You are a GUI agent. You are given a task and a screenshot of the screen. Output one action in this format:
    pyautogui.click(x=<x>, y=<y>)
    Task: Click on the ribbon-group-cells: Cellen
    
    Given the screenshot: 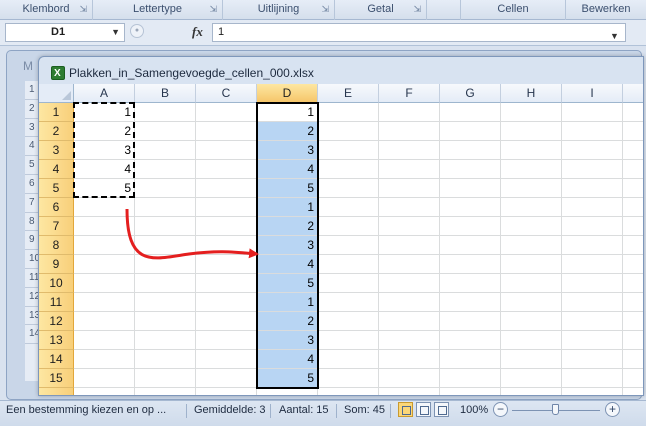 What is the action you would take?
    pyautogui.click(x=513, y=10)
    